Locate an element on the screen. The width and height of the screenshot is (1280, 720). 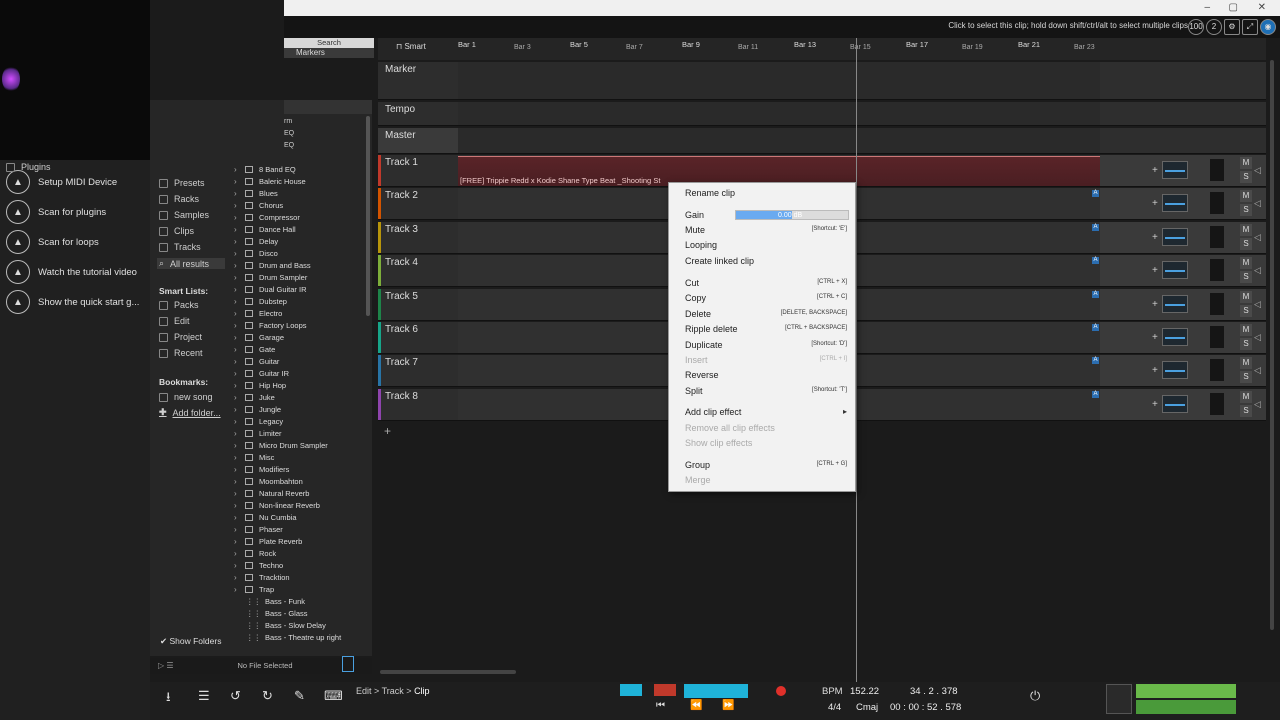
position-value: 34 . 2 . 378 is located at coordinates (934, 691).